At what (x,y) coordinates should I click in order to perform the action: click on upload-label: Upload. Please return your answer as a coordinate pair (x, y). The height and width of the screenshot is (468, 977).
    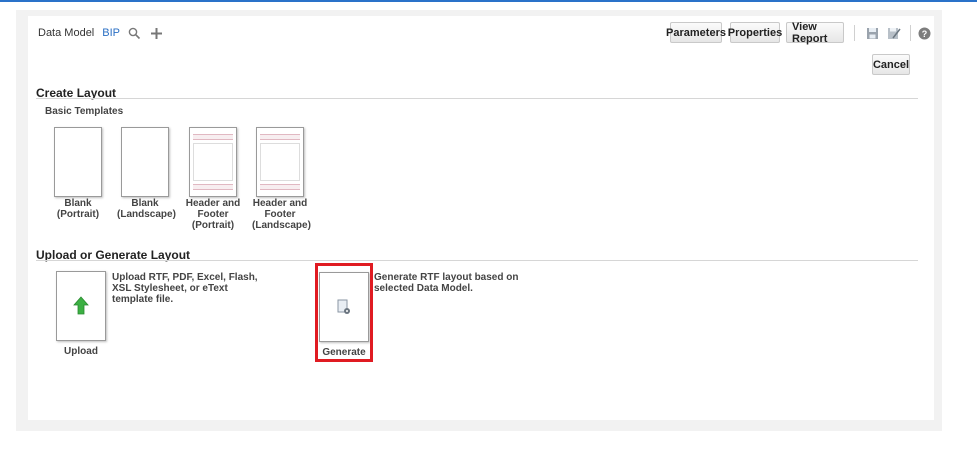
    Looking at the image, I should click on (81, 351).